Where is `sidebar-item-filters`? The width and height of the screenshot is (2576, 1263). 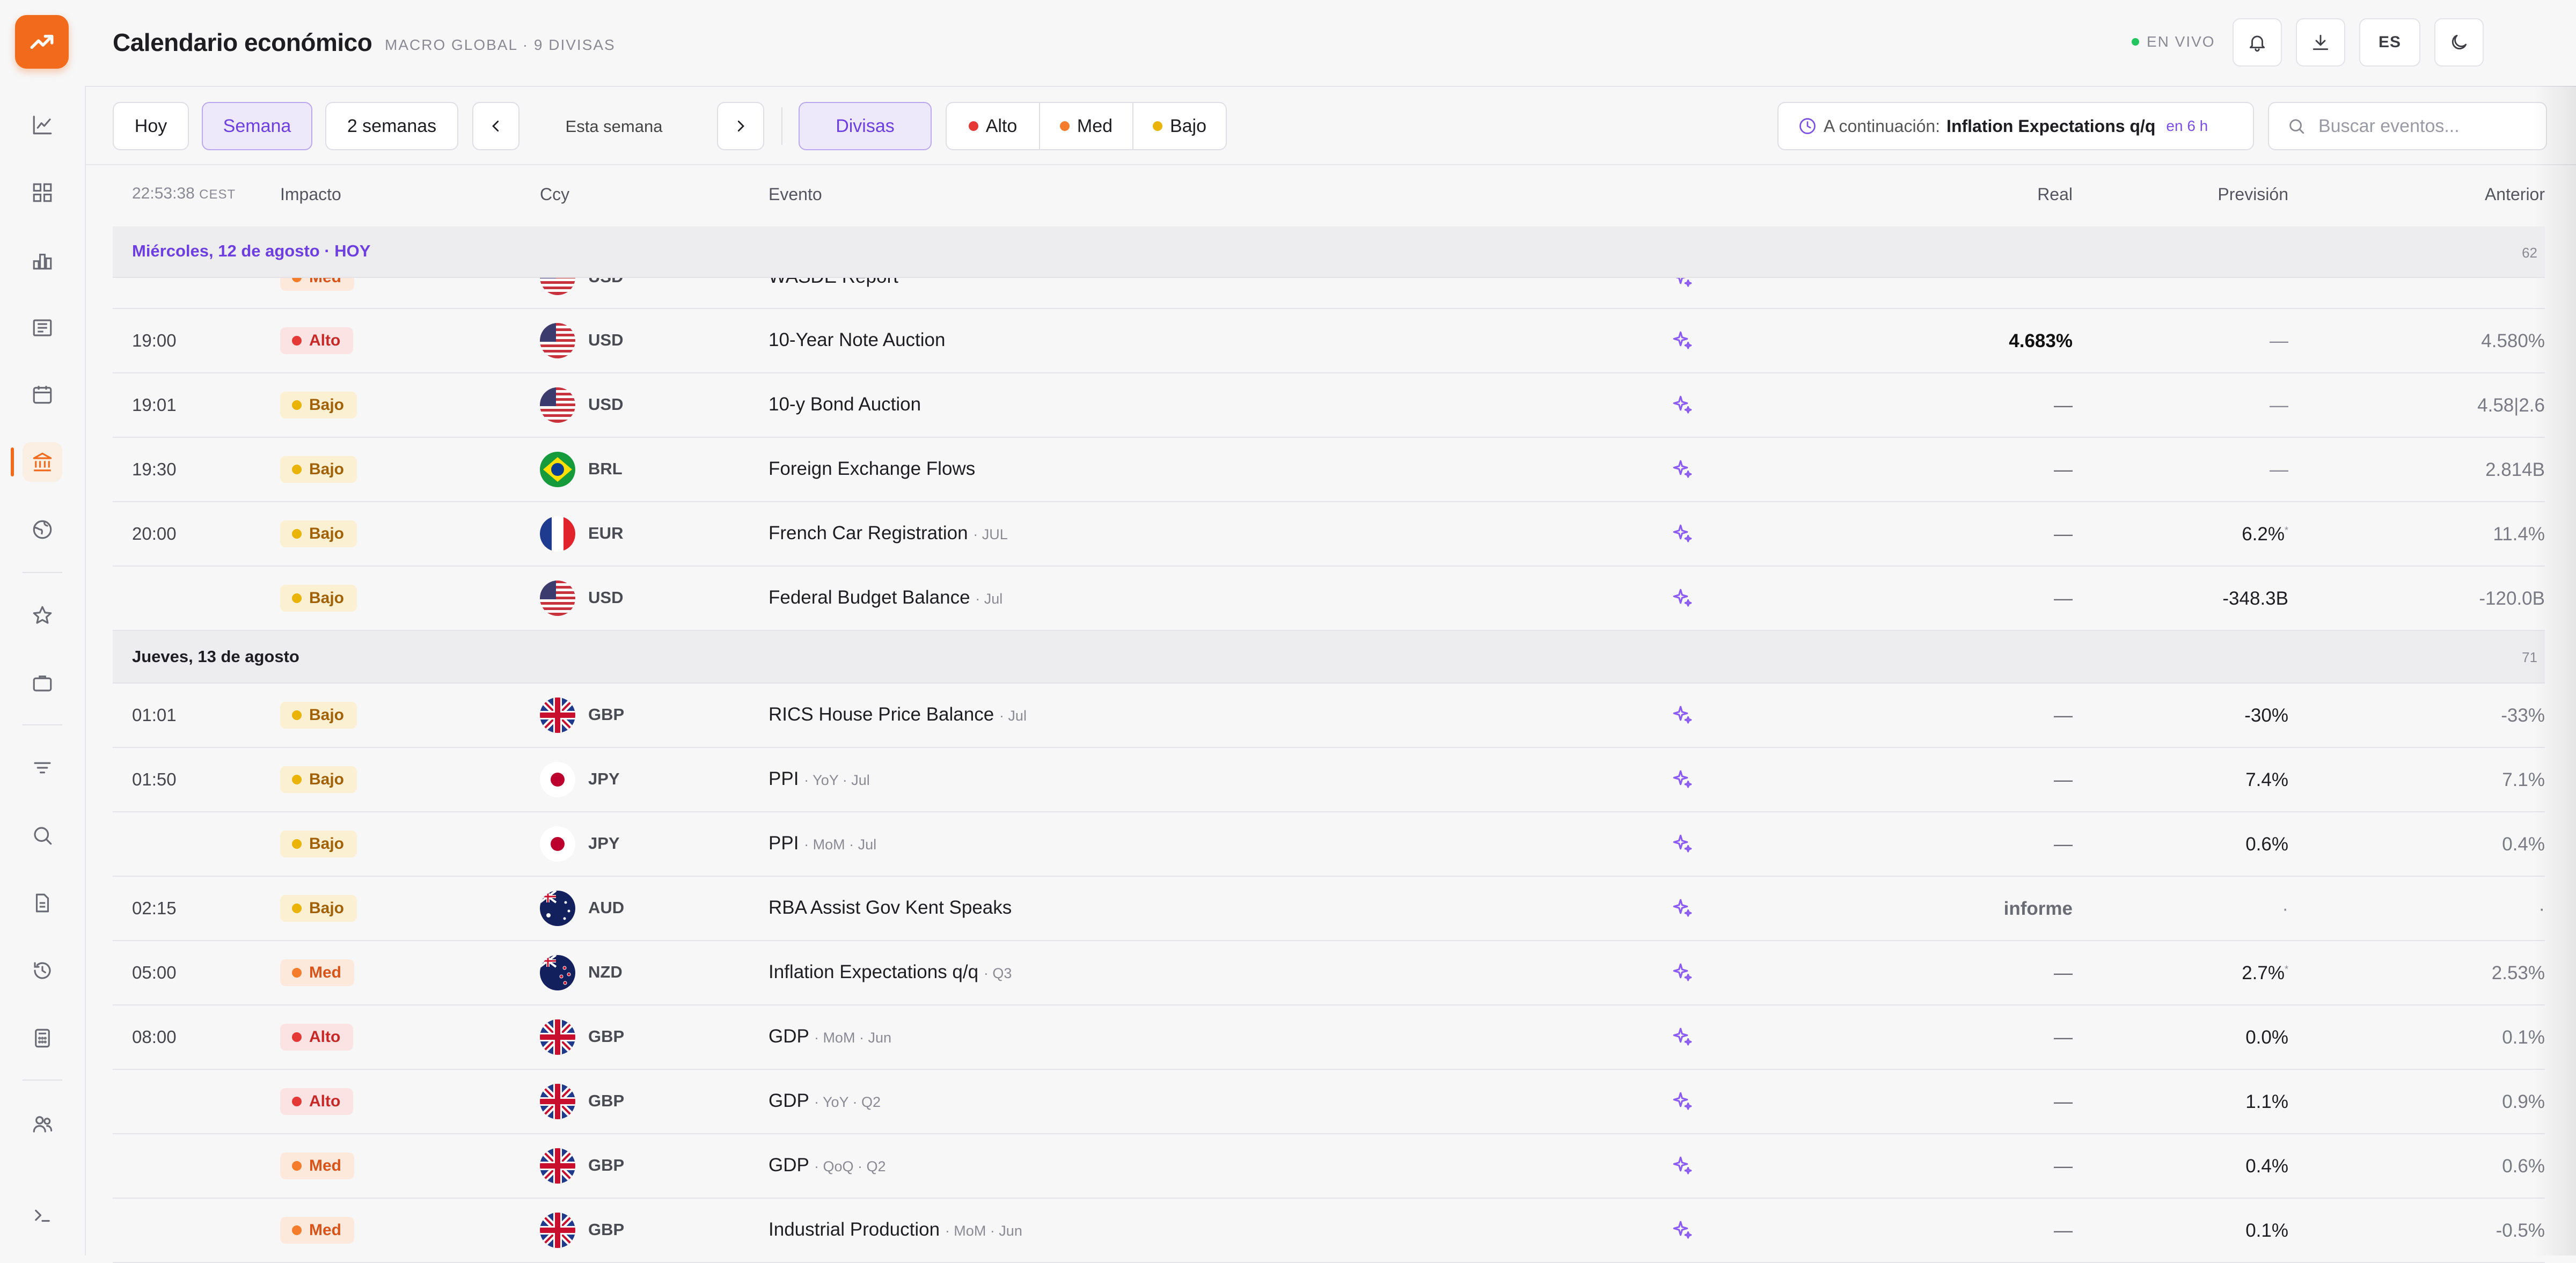 sidebar-item-filters is located at coordinates (42, 768).